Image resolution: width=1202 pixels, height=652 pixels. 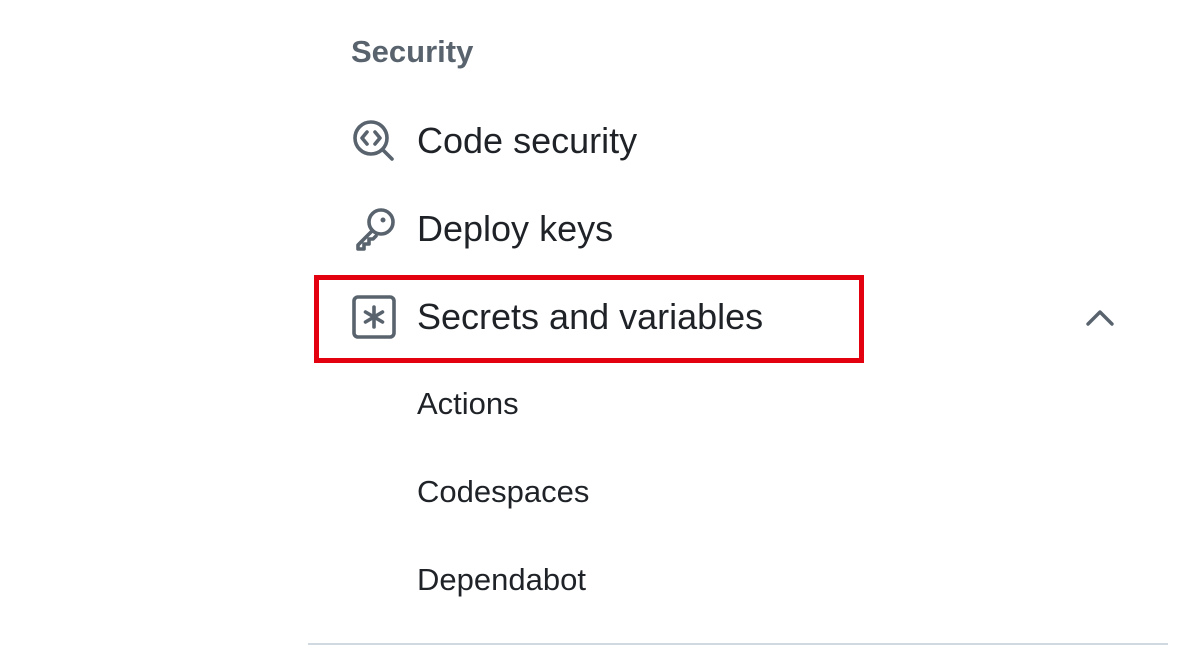 I want to click on key-icon, so click(x=374, y=229).